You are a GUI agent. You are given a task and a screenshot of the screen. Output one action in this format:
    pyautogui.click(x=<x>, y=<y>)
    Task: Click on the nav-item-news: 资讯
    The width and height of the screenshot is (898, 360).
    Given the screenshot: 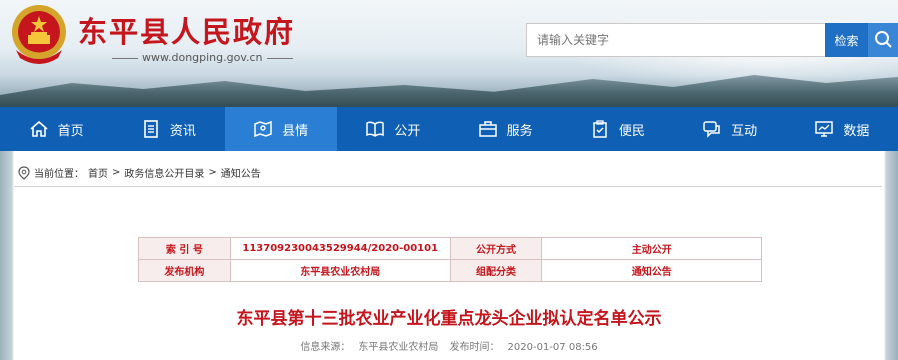 What is the action you would take?
    pyautogui.click(x=168, y=129)
    